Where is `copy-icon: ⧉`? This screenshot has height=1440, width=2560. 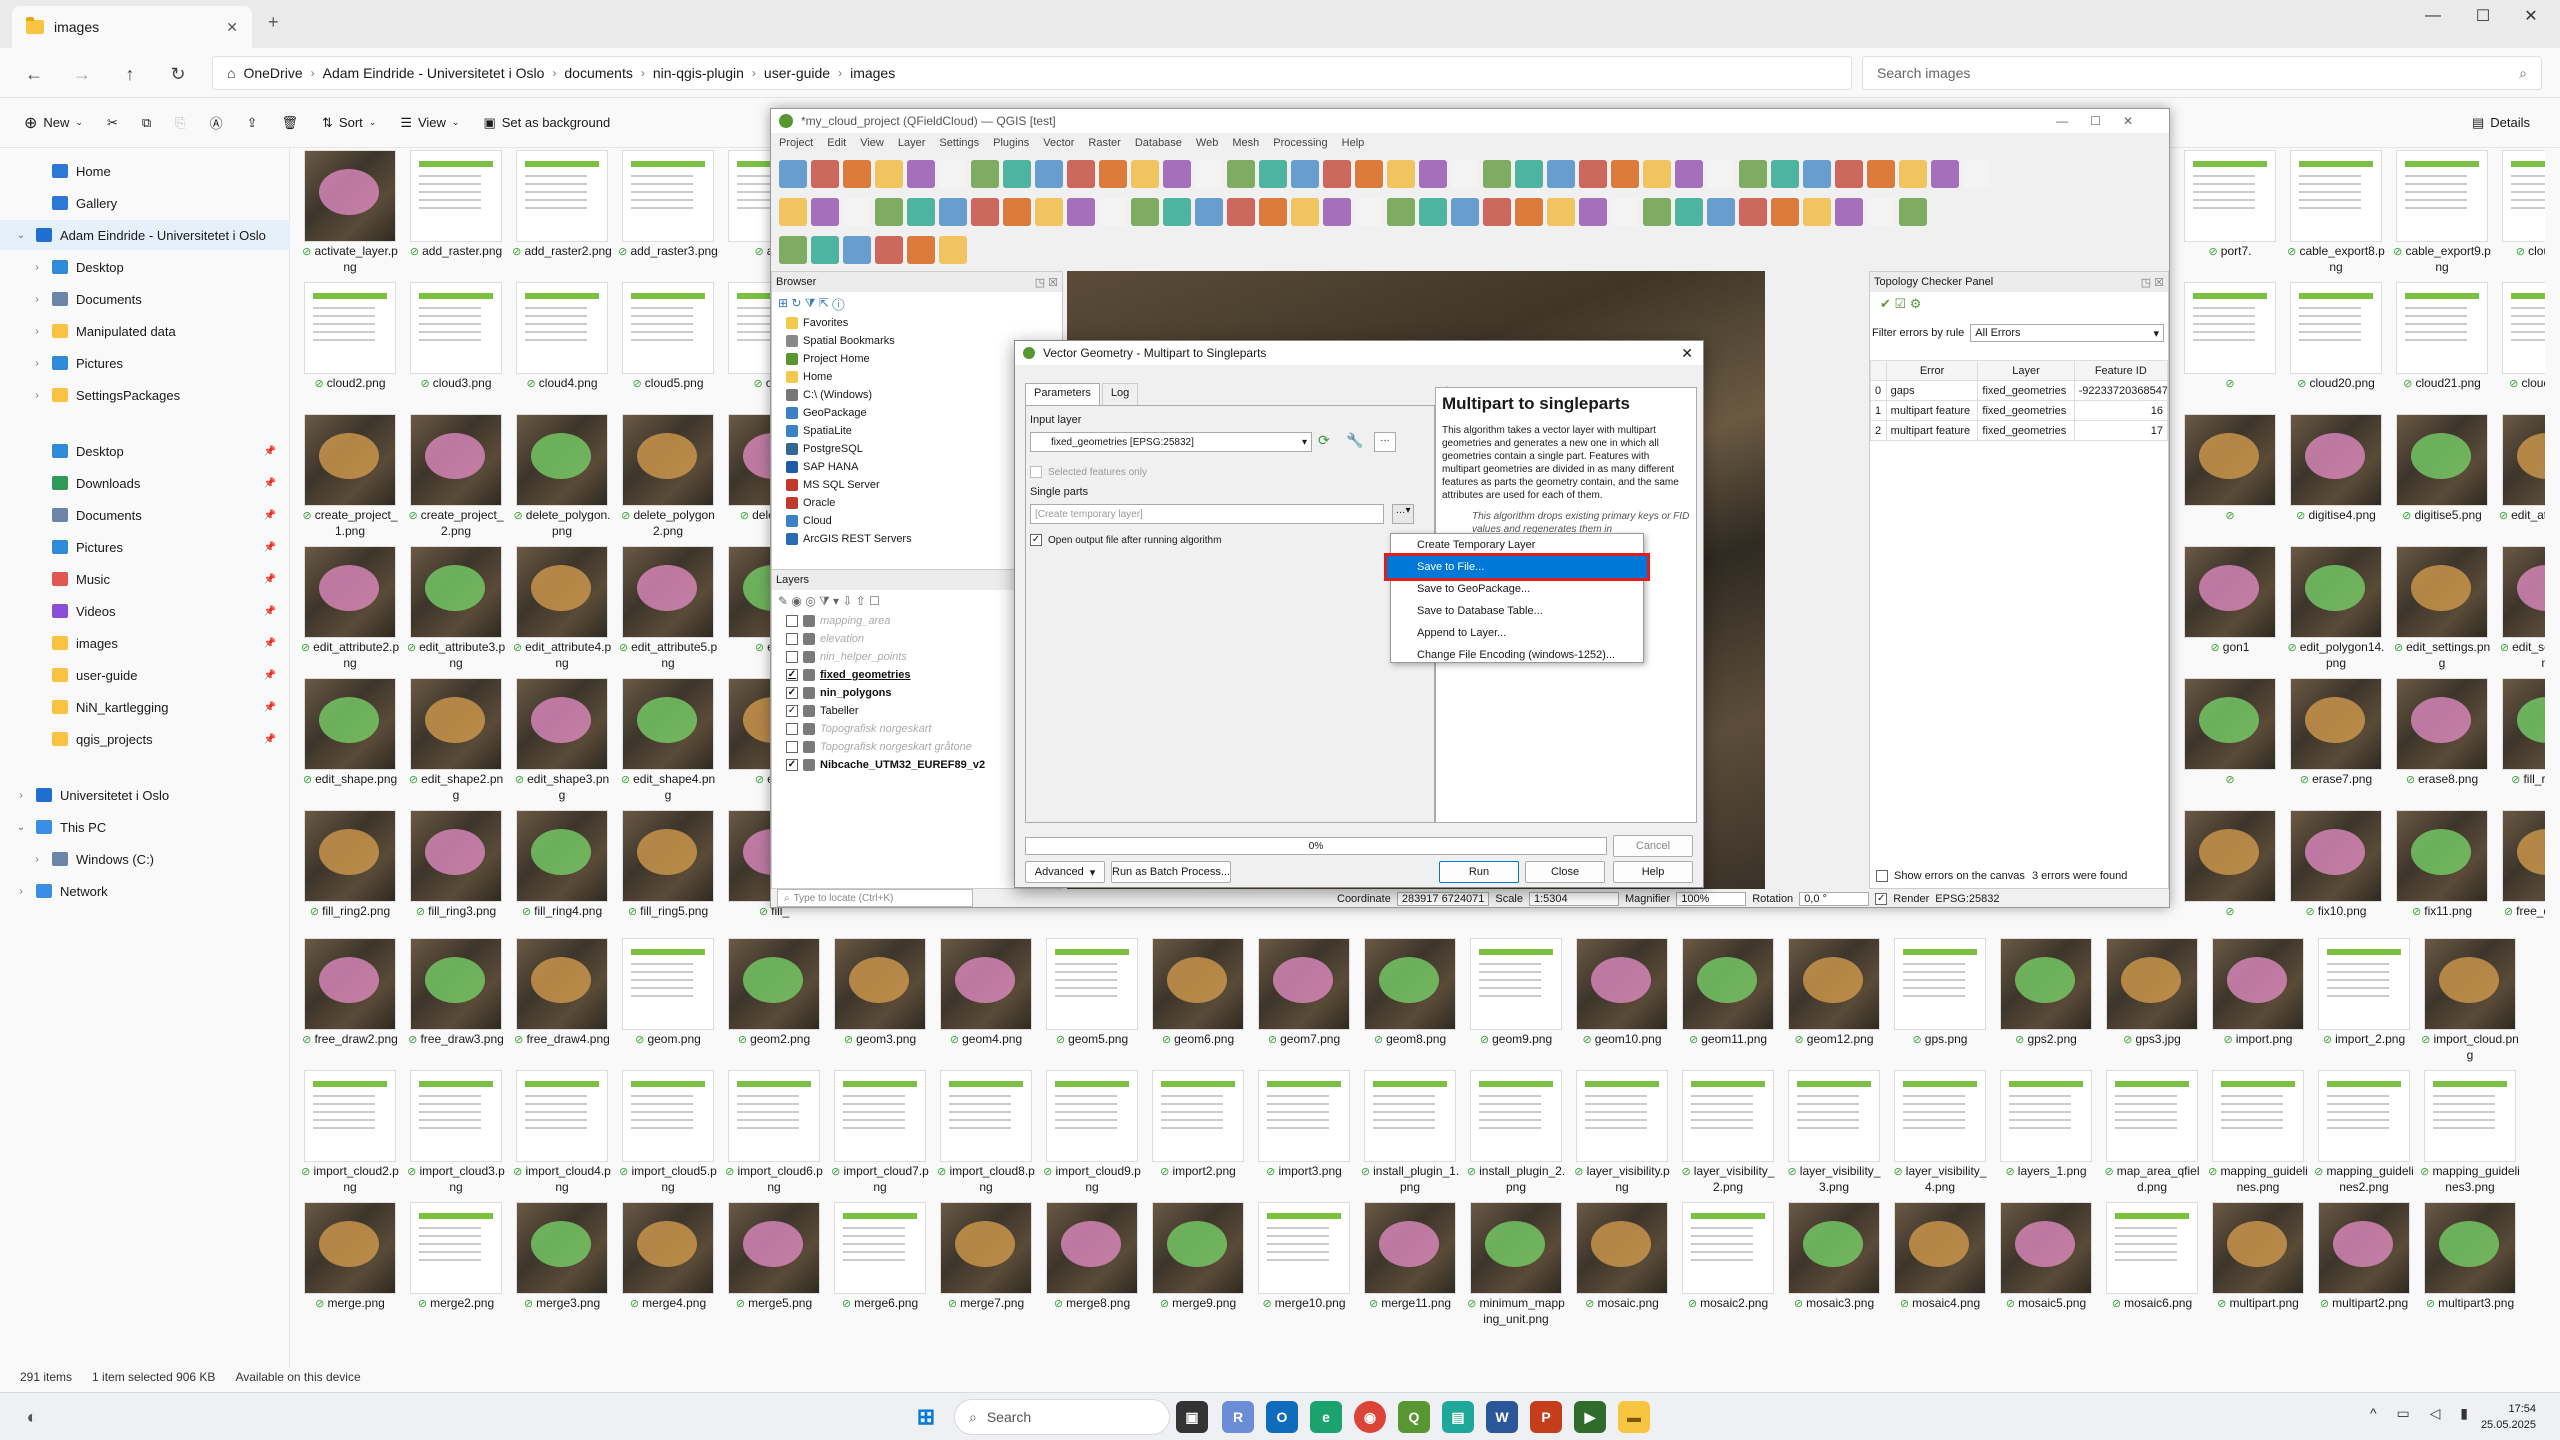
copy-icon: ⧉ is located at coordinates (146, 123).